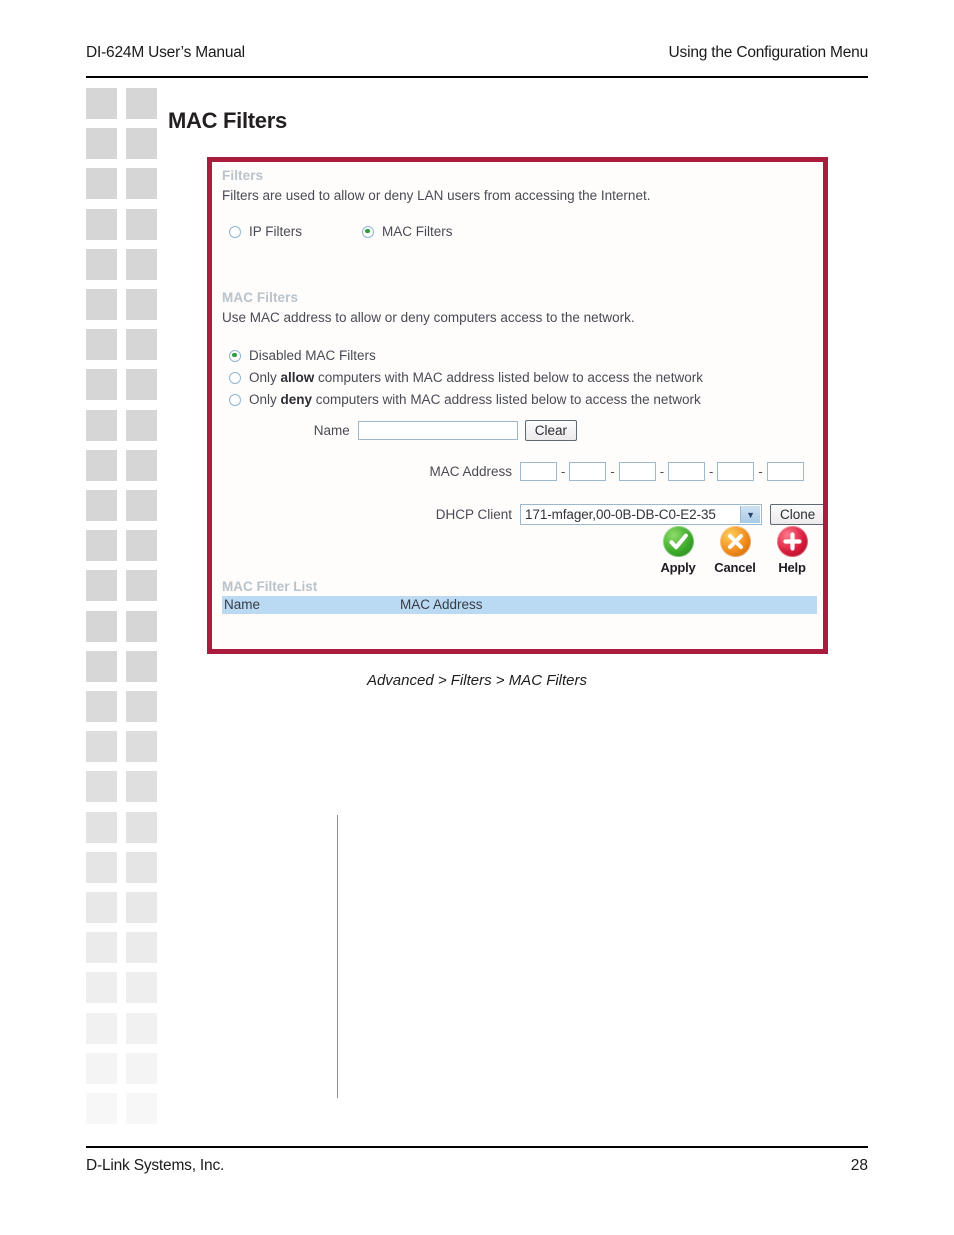  Describe the element at coordinates (331, 430) in the screenshot. I see `name-label: Name` at that location.